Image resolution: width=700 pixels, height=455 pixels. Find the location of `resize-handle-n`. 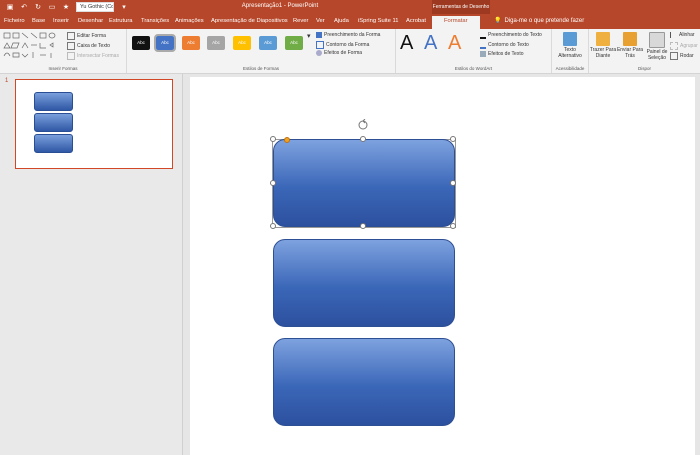

resize-handle-n is located at coordinates (363, 139).